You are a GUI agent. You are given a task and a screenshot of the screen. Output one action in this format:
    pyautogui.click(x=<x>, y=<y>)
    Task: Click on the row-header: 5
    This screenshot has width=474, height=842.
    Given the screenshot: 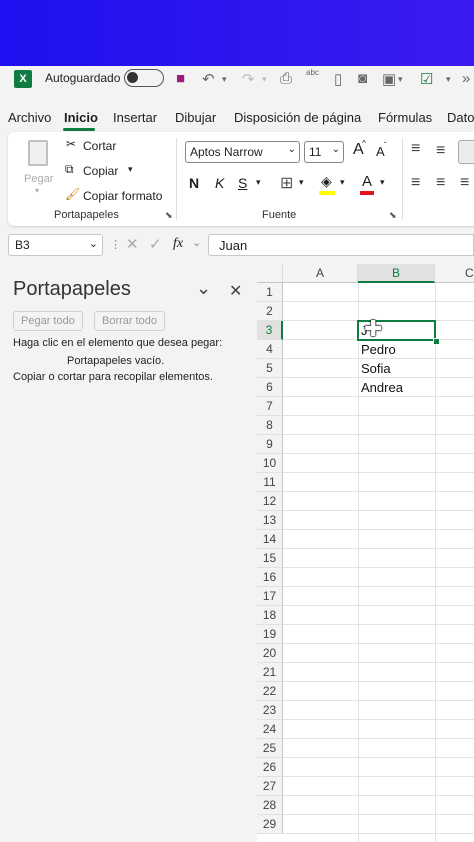 What is the action you would take?
    pyautogui.click(x=270, y=368)
    